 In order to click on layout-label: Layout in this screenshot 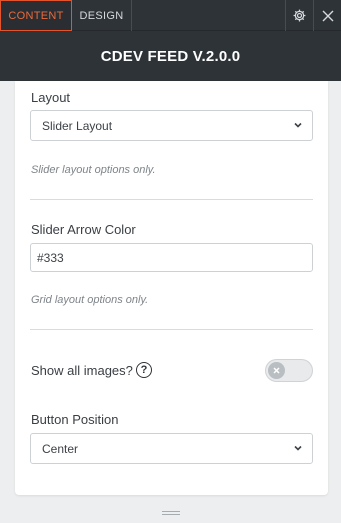, I will do `click(51, 97)`.